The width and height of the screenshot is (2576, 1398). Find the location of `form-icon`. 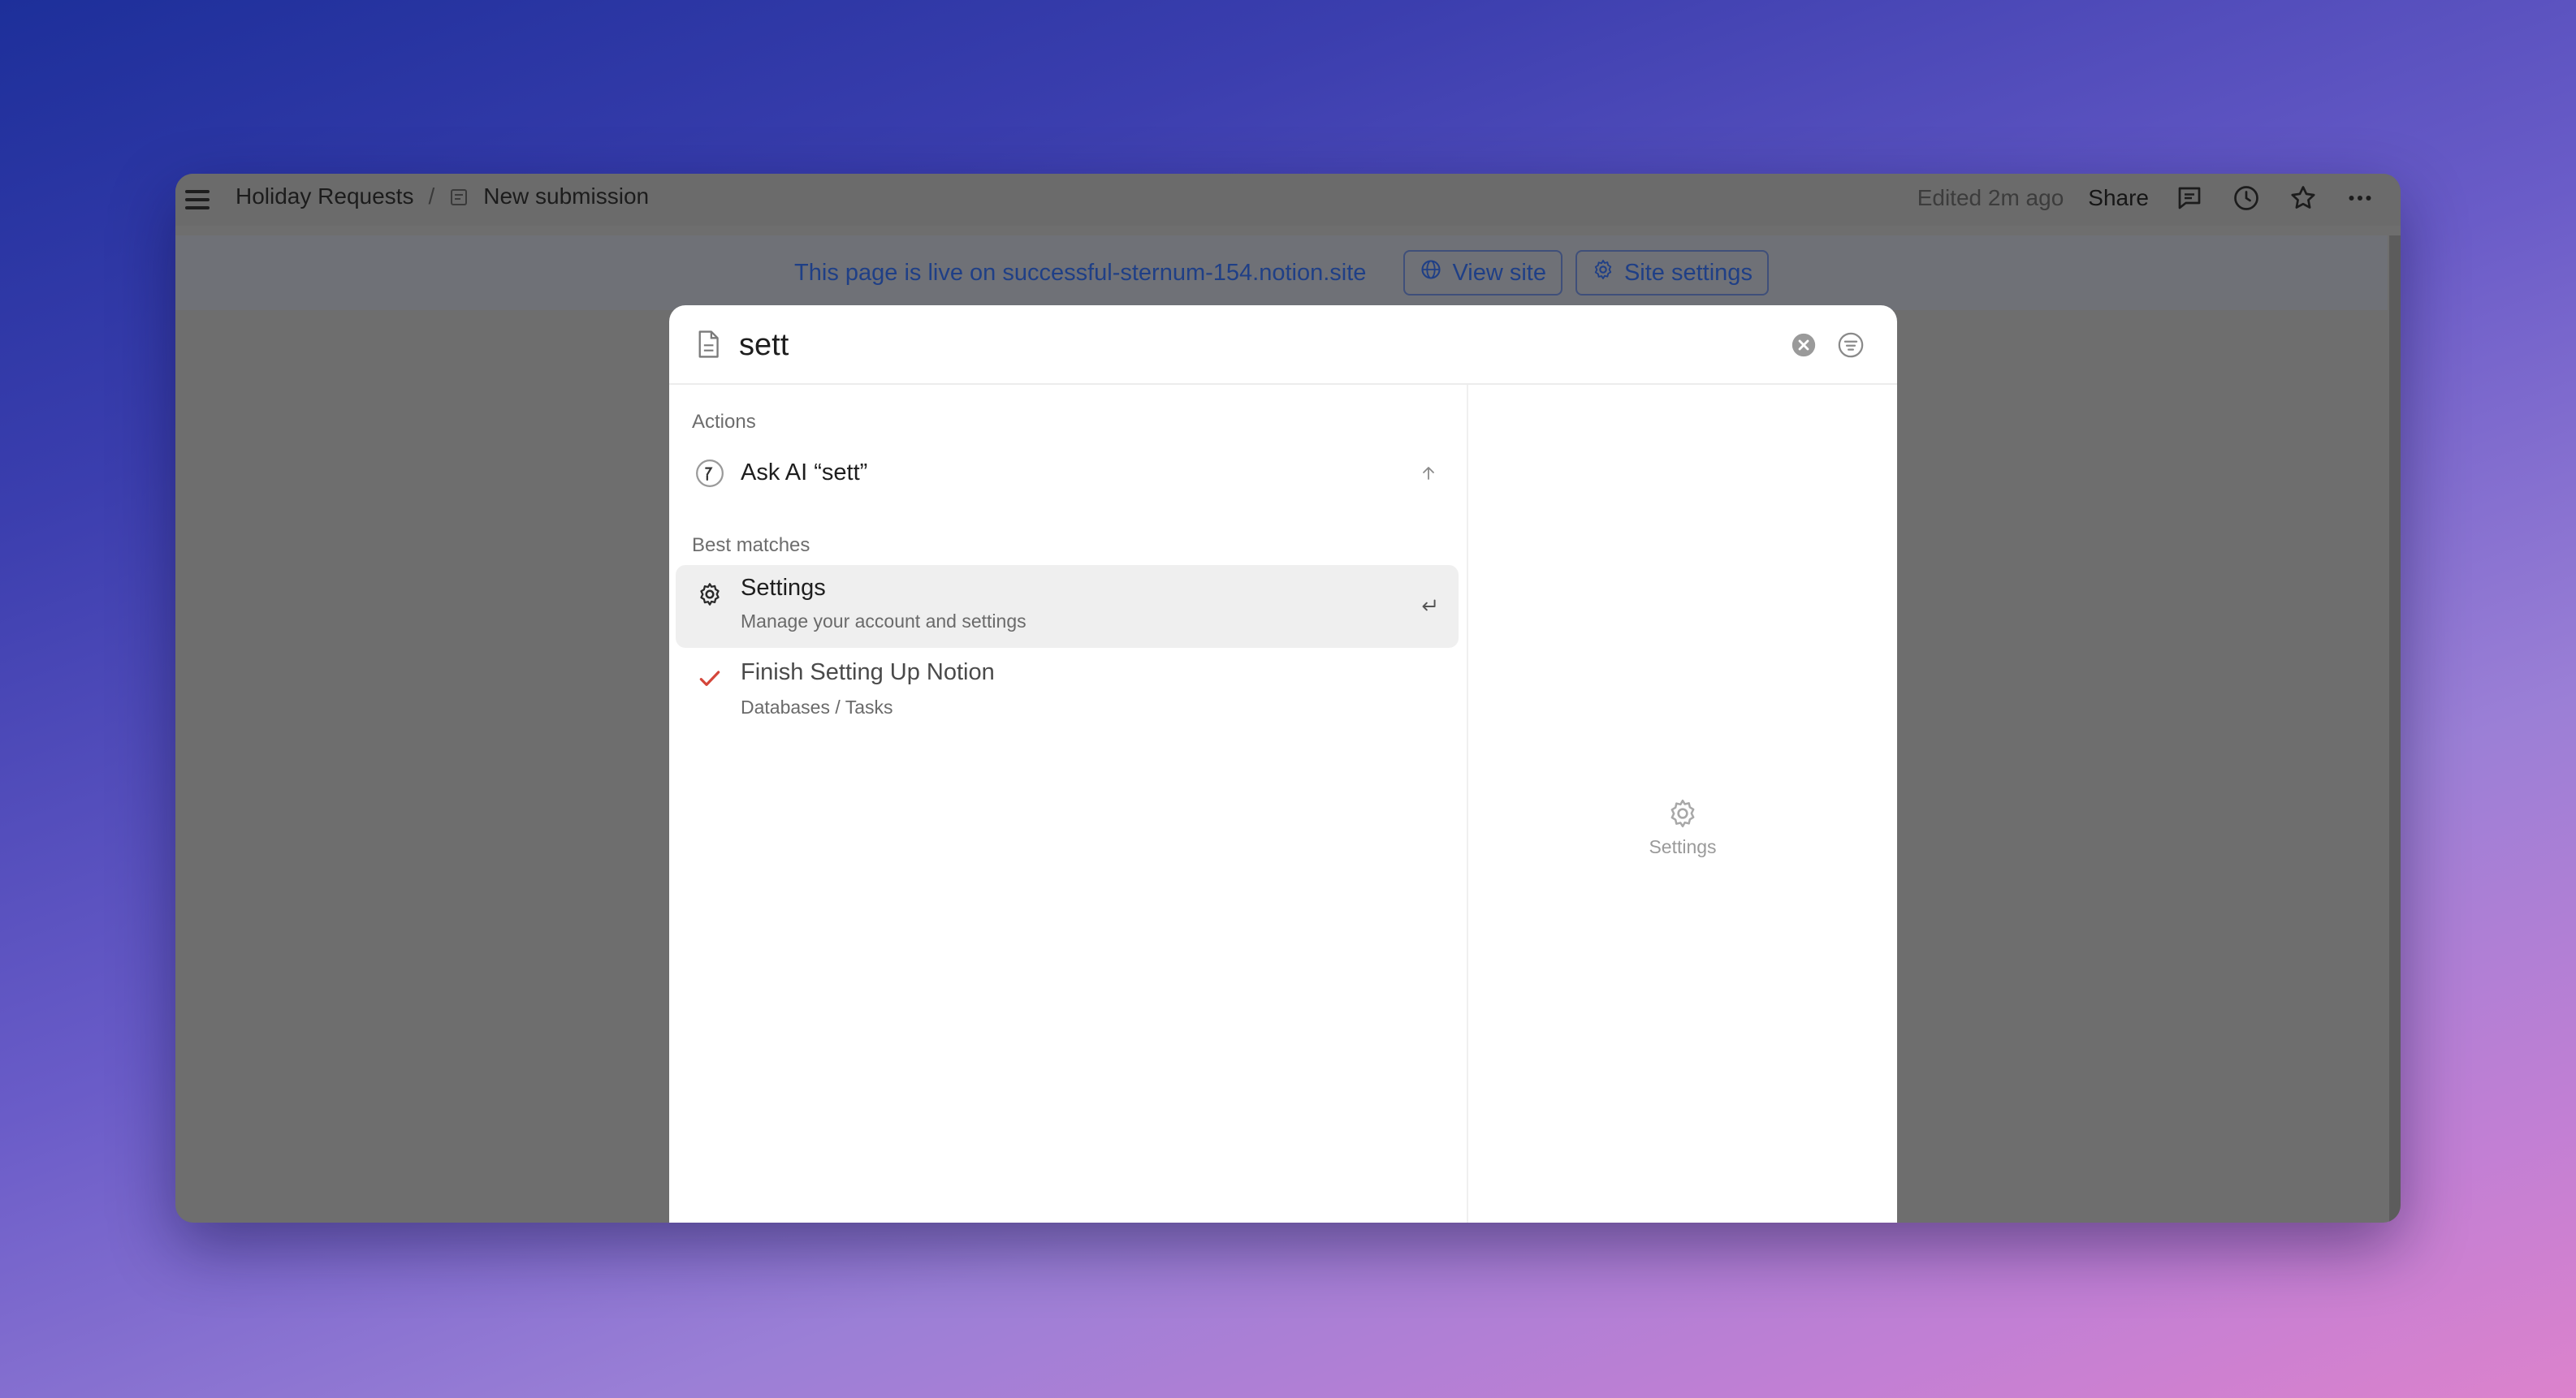

form-icon is located at coordinates (459, 196).